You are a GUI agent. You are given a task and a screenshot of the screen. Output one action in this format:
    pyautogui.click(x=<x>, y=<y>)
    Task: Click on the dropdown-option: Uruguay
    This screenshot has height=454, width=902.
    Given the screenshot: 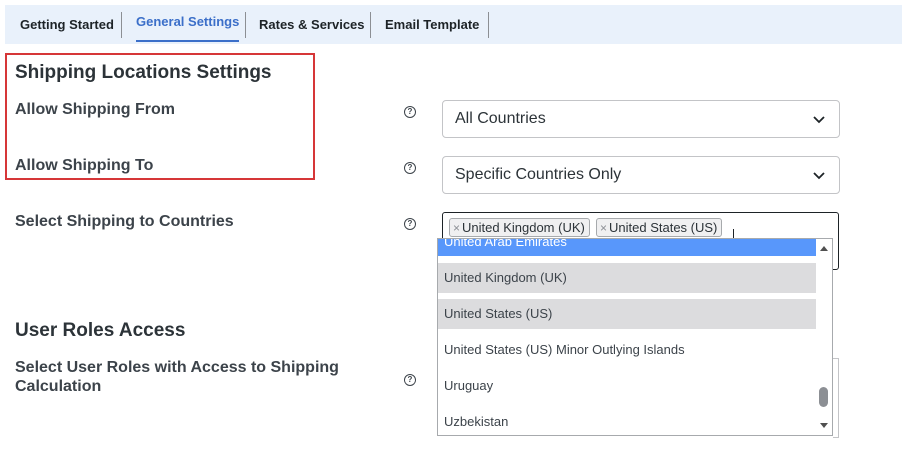 What is the action you would take?
    pyautogui.click(x=627, y=386)
    